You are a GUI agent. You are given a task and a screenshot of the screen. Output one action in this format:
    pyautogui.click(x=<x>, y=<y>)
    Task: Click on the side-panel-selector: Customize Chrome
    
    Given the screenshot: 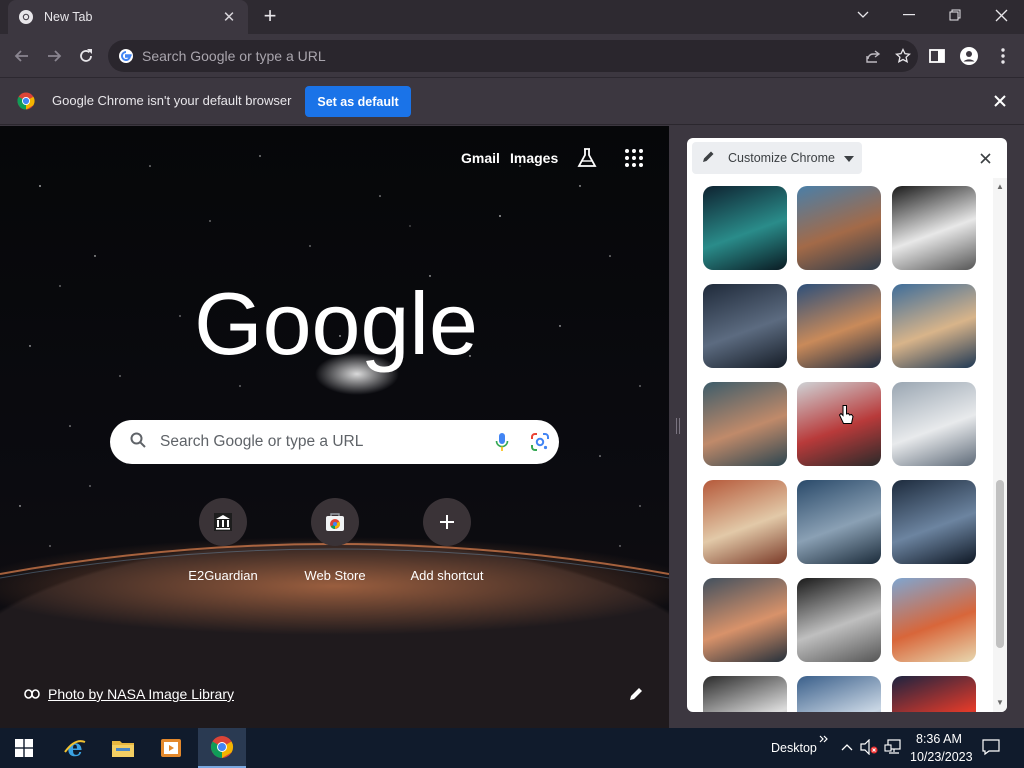 What is the action you would take?
    pyautogui.click(x=777, y=158)
    